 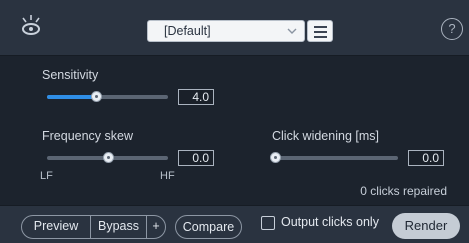 What do you see at coordinates (196, 158) in the screenshot?
I see `frequency-skew-value-field: 0.0` at bounding box center [196, 158].